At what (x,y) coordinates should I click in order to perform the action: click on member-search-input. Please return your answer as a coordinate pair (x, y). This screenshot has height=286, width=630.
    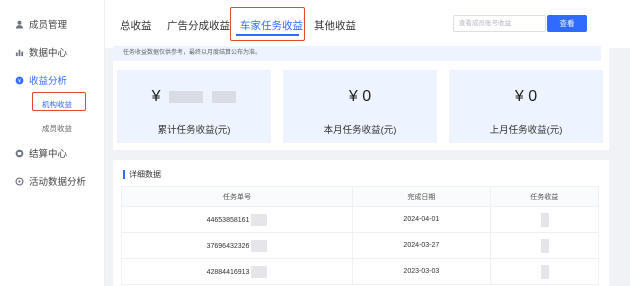
    Looking at the image, I should click on (499, 23).